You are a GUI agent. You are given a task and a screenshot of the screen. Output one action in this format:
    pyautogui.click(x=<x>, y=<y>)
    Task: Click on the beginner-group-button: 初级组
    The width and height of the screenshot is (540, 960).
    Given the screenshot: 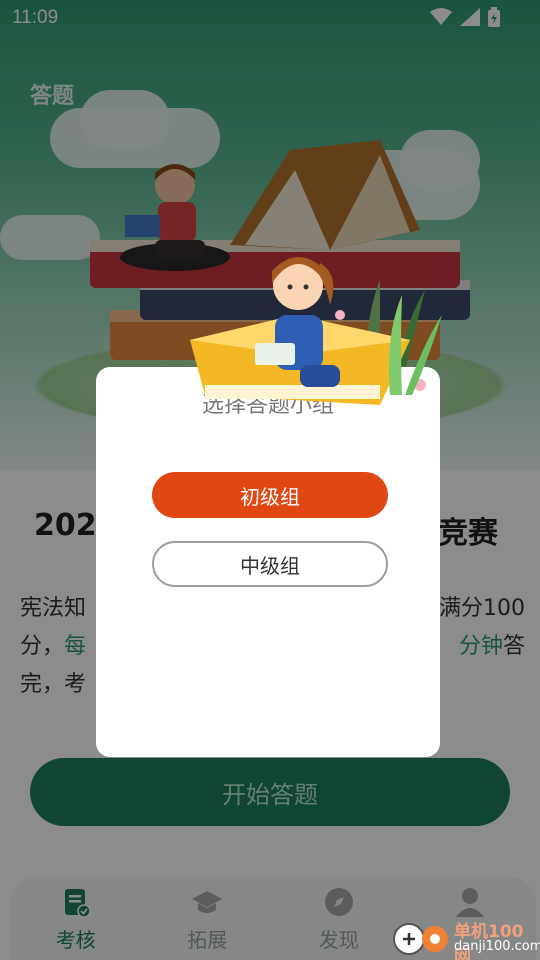 What is the action you would take?
    pyautogui.click(x=270, y=495)
    